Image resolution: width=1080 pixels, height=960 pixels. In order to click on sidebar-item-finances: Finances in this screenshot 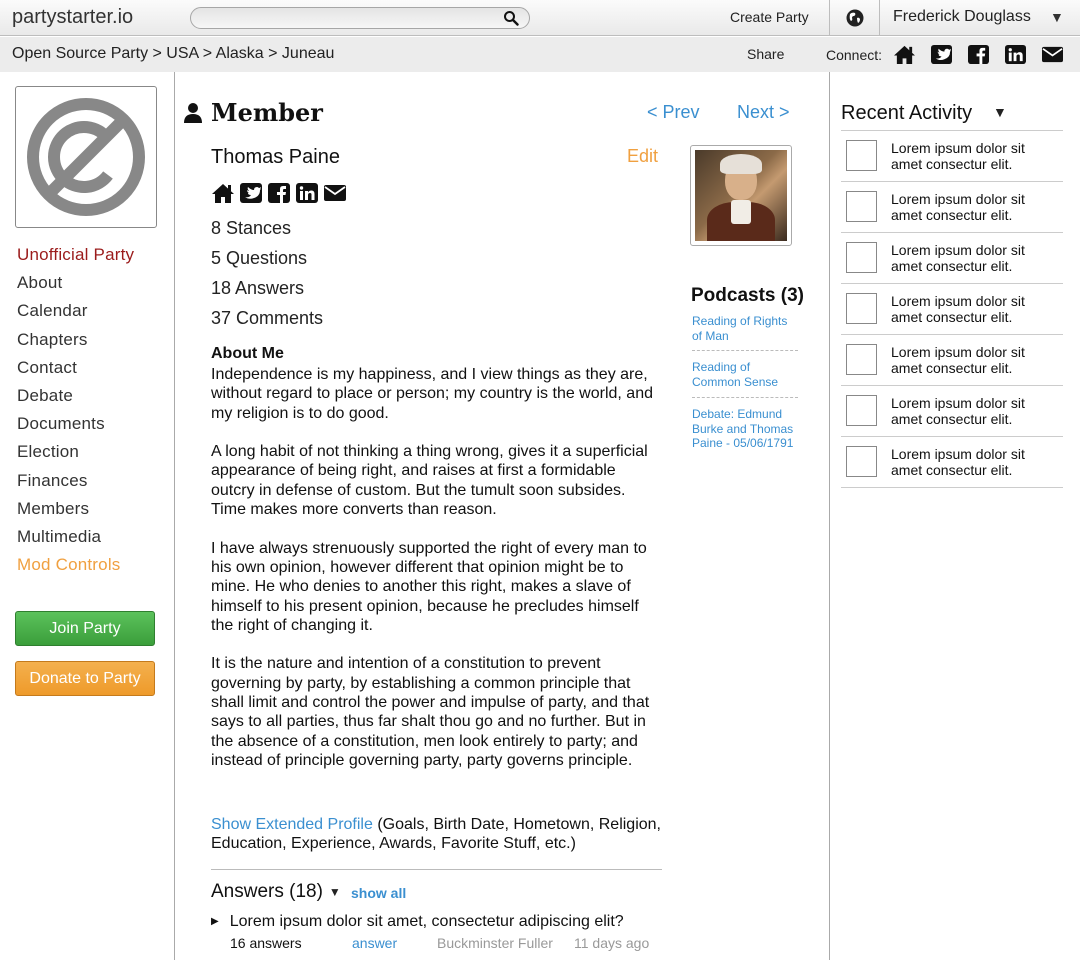, I will do `click(75, 484)`.